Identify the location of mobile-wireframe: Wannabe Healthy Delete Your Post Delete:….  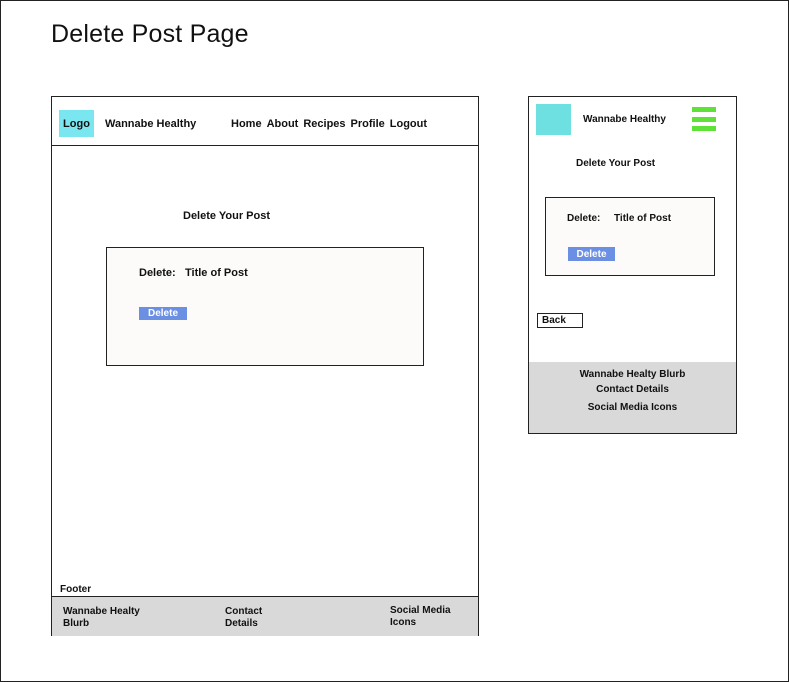
(632, 265).